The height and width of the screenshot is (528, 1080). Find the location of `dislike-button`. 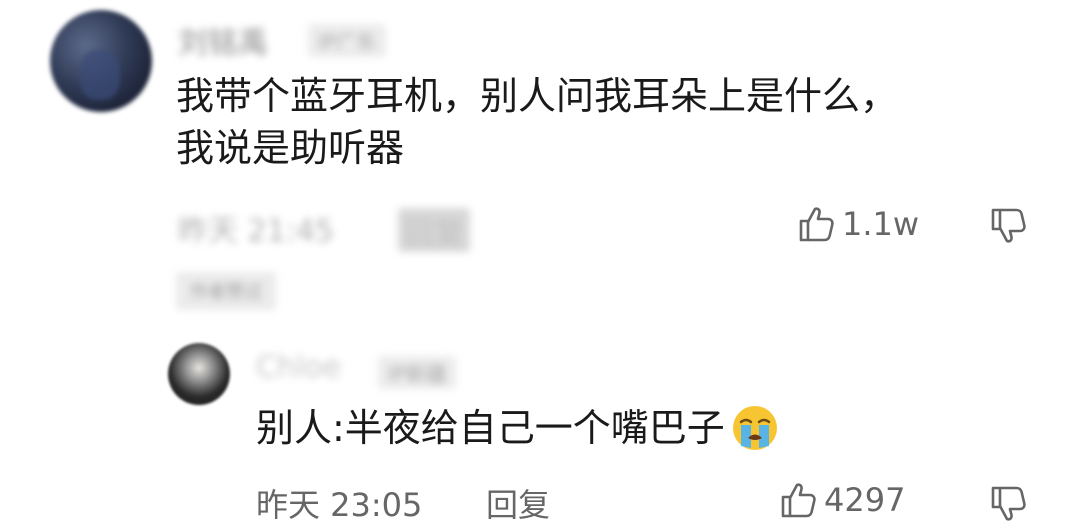

dislike-button is located at coordinates (1008, 228).